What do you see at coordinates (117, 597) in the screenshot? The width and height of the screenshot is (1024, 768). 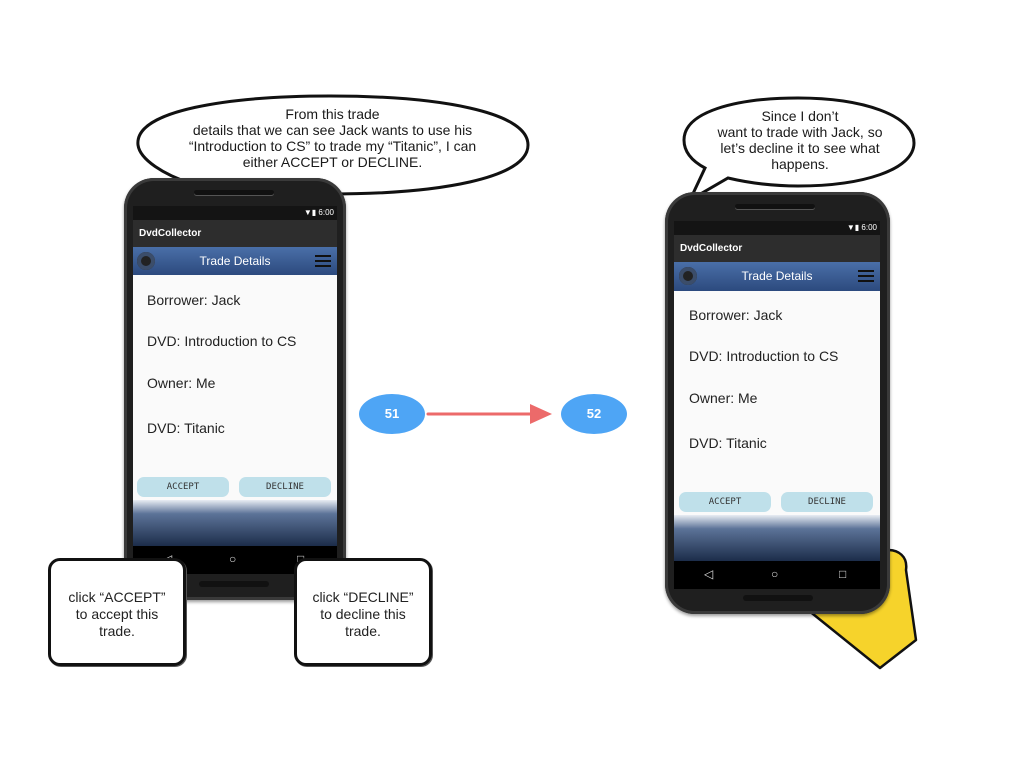 I see `callout-line: click “ACCEPT”` at bounding box center [117, 597].